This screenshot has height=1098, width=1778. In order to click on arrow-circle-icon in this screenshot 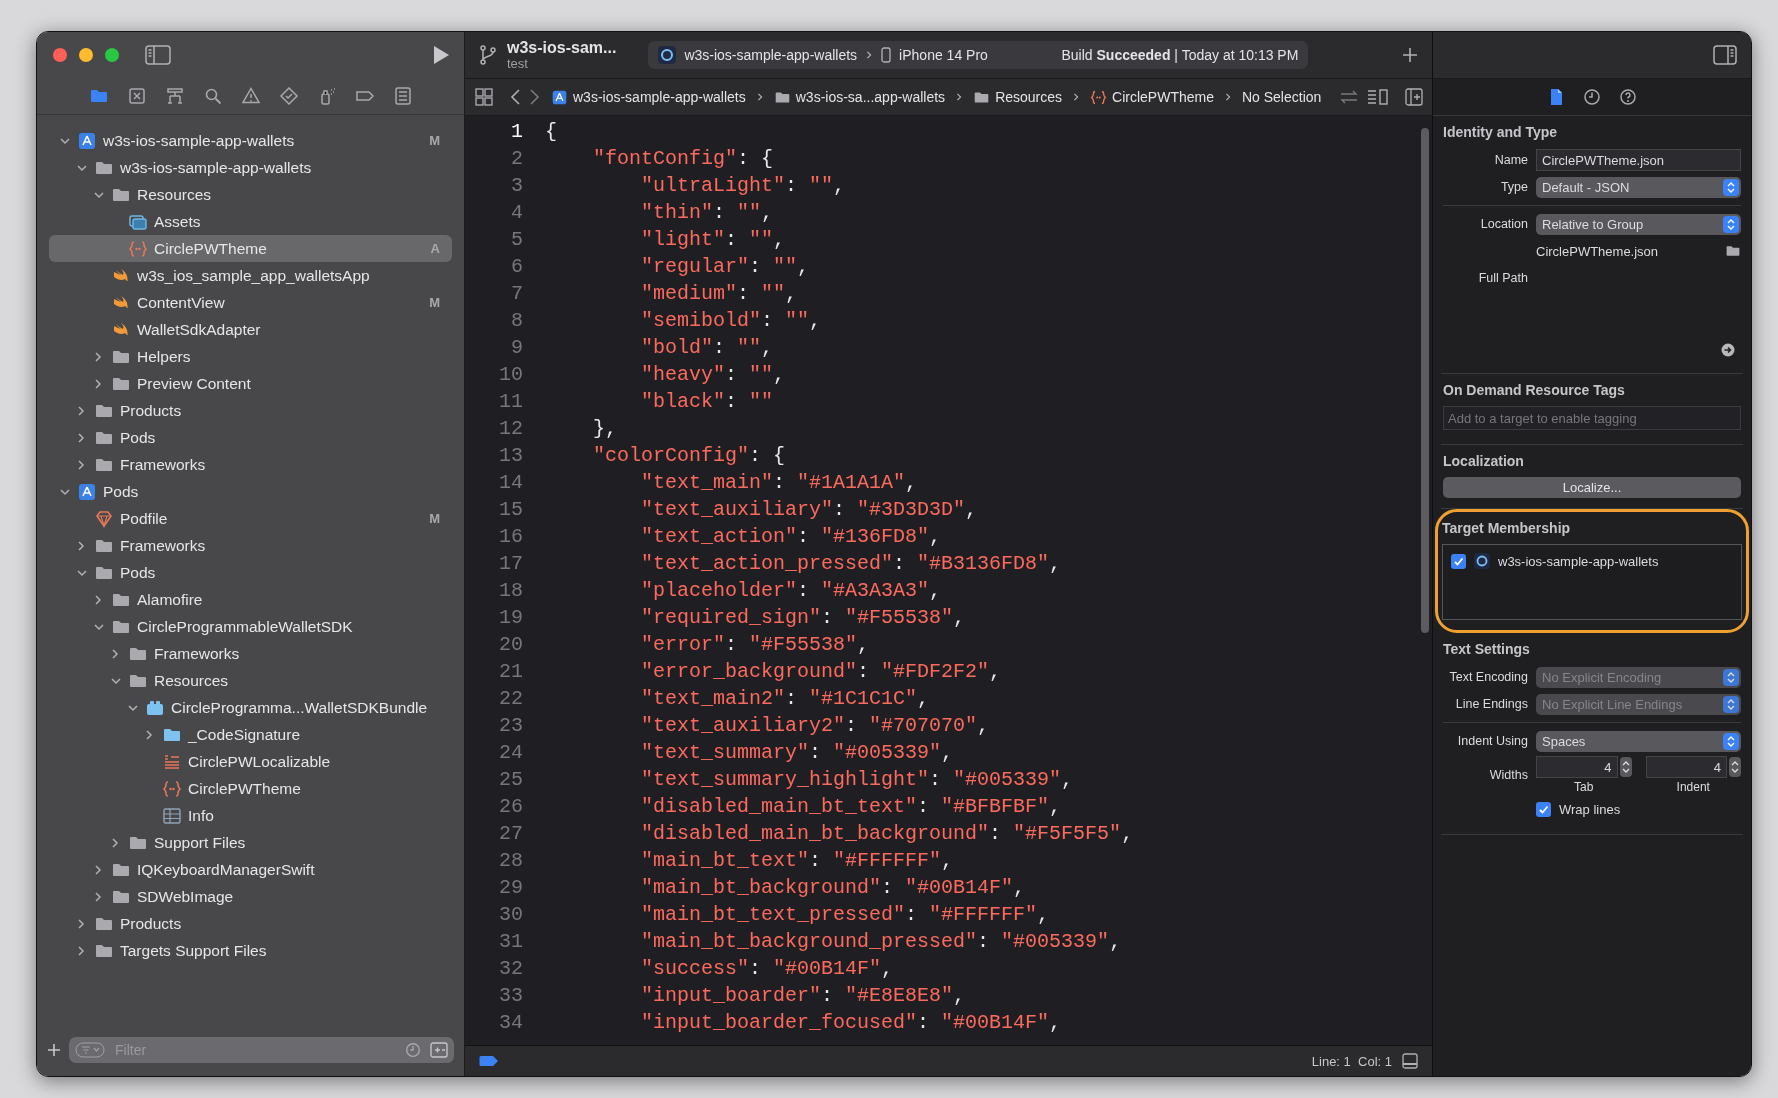, I will do `click(1728, 350)`.